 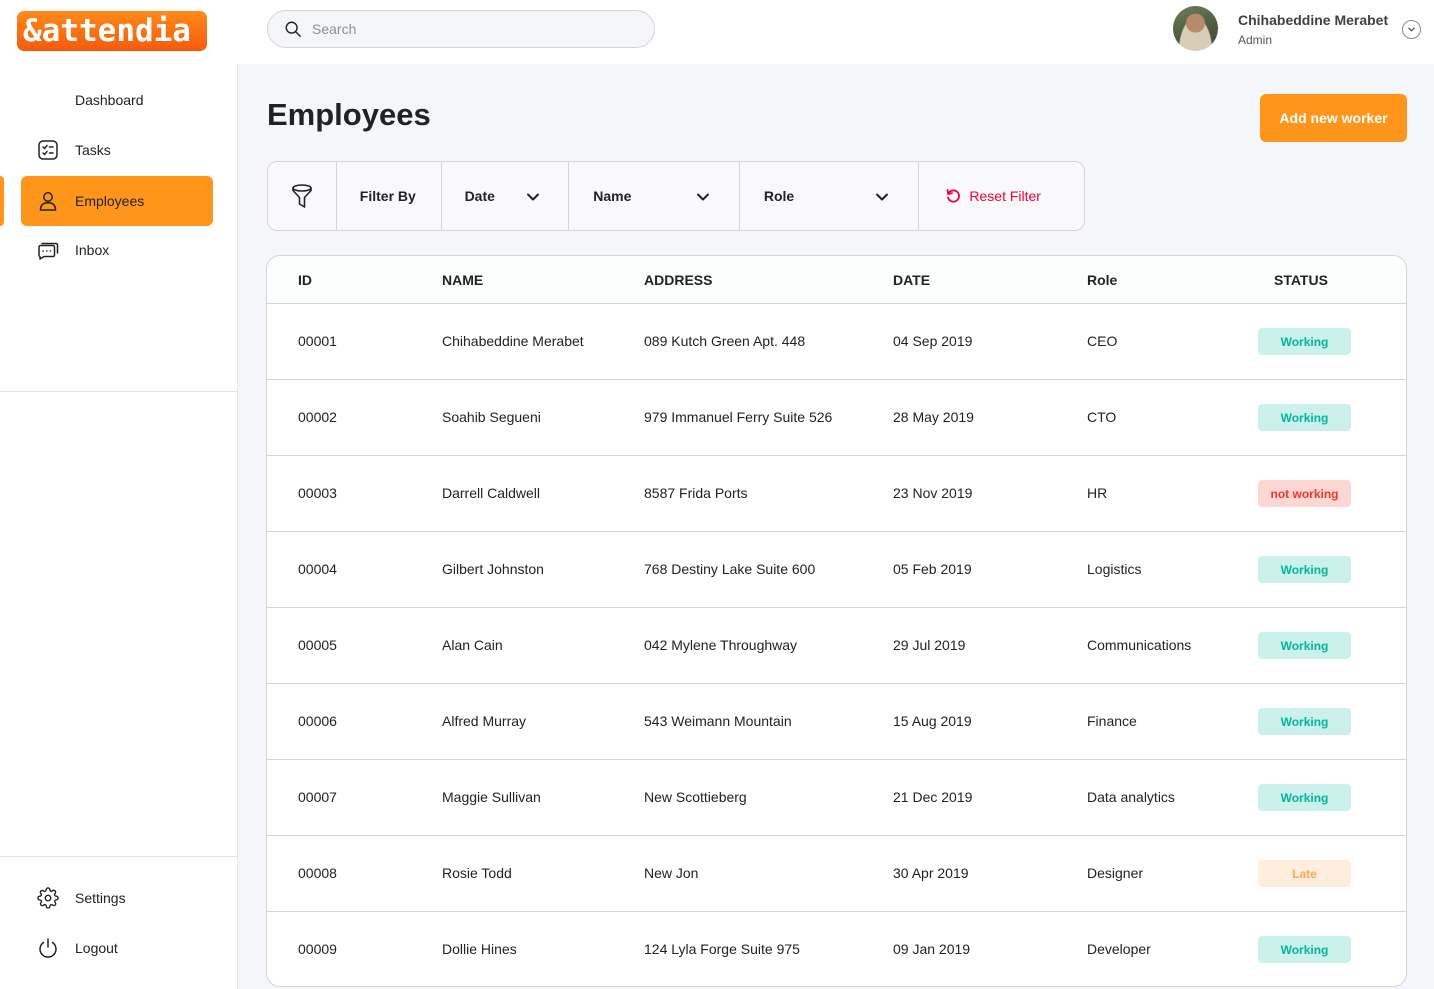 What do you see at coordinates (491, 797) in the screenshot?
I see `cell-name: Maggie Sullivan` at bounding box center [491, 797].